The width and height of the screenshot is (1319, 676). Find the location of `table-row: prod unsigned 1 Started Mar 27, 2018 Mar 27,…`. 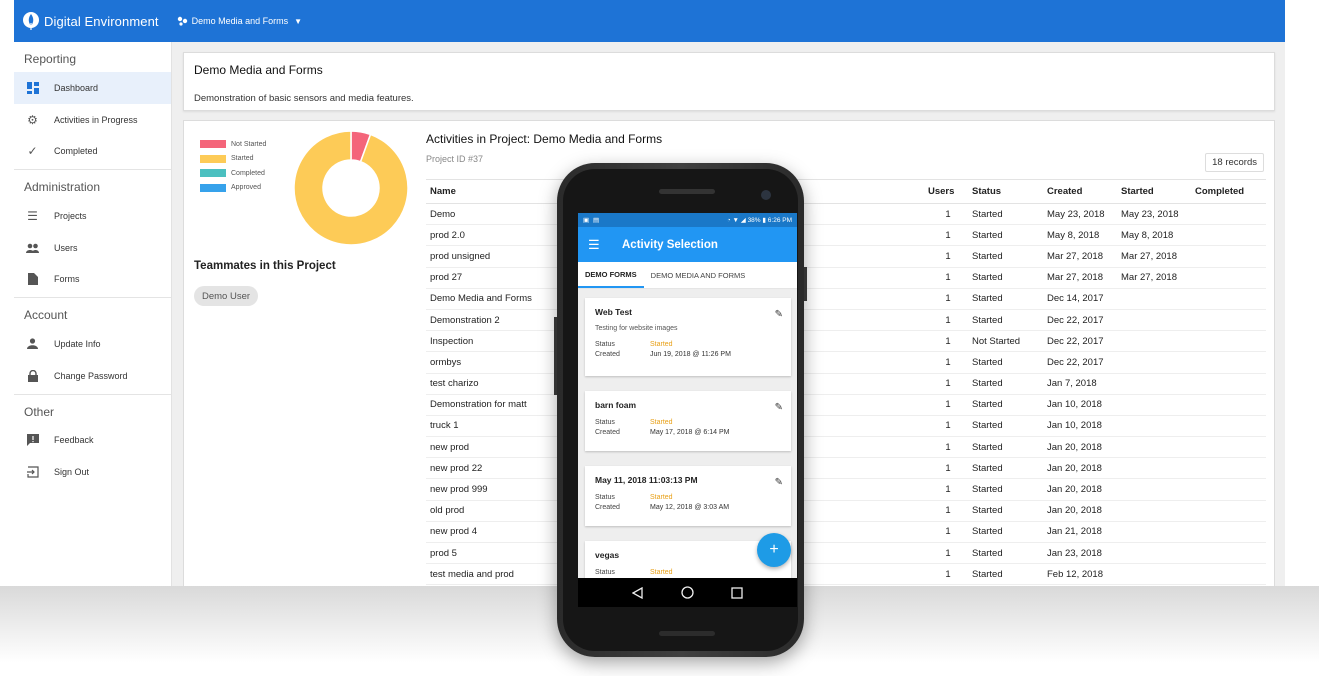

table-row: prod unsigned 1 Started Mar 27, 2018 Mar 27,… is located at coordinates (846, 256).